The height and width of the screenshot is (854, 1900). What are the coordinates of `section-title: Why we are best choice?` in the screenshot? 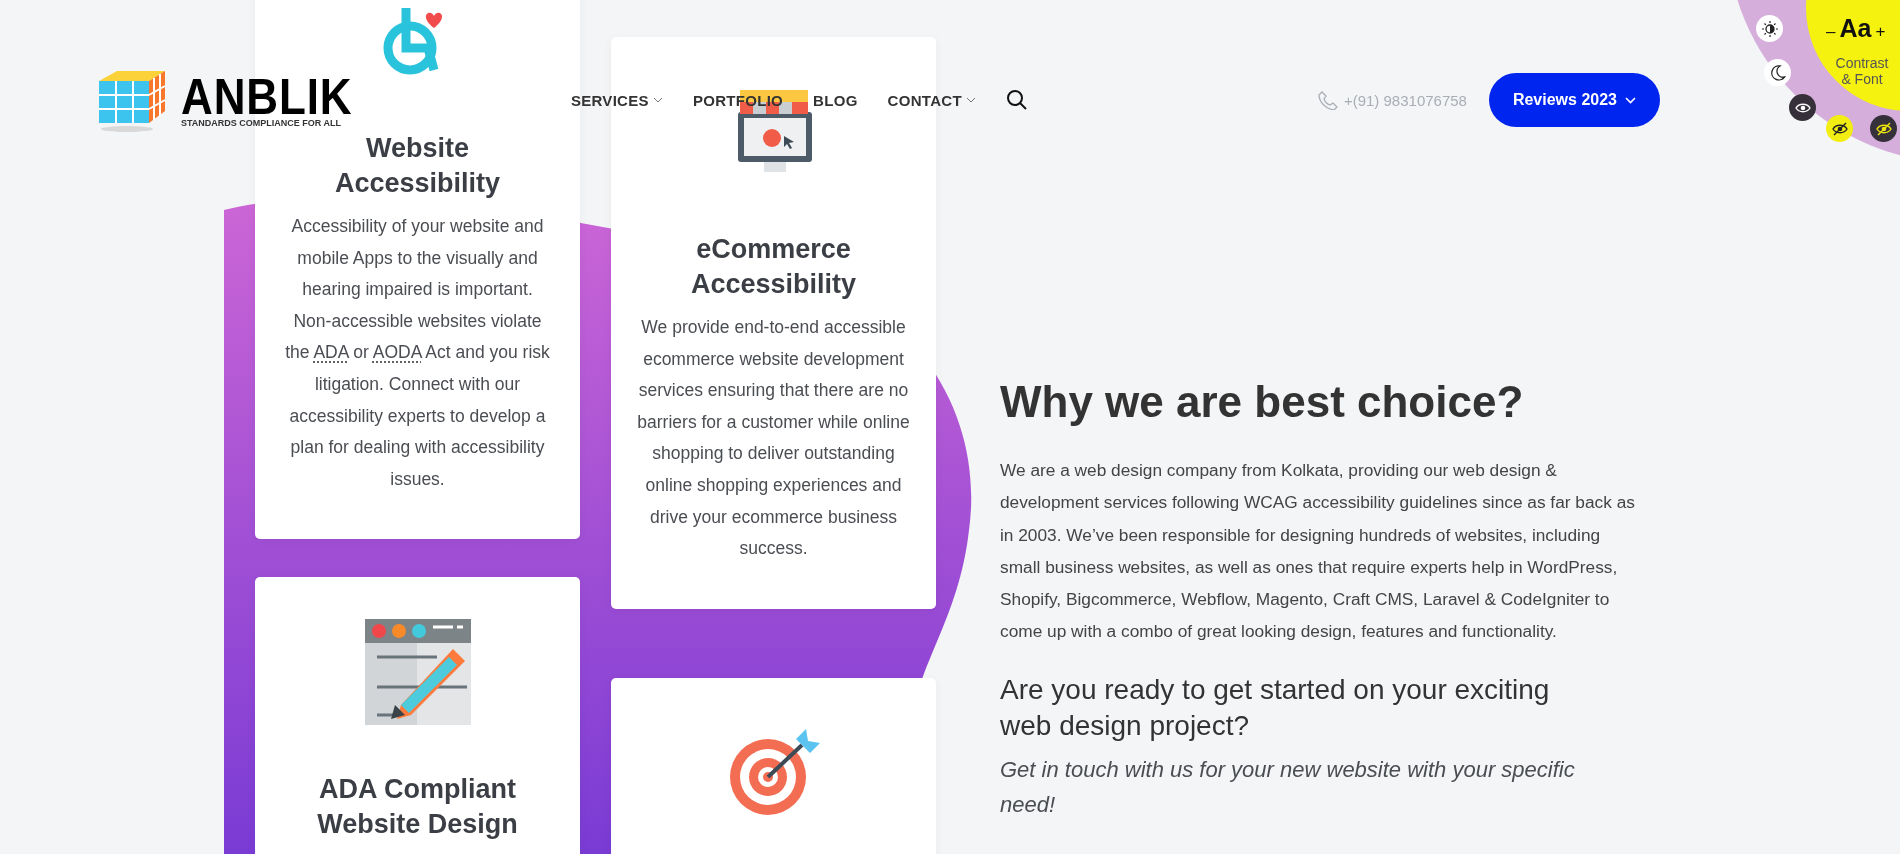 It's located at (1262, 402).